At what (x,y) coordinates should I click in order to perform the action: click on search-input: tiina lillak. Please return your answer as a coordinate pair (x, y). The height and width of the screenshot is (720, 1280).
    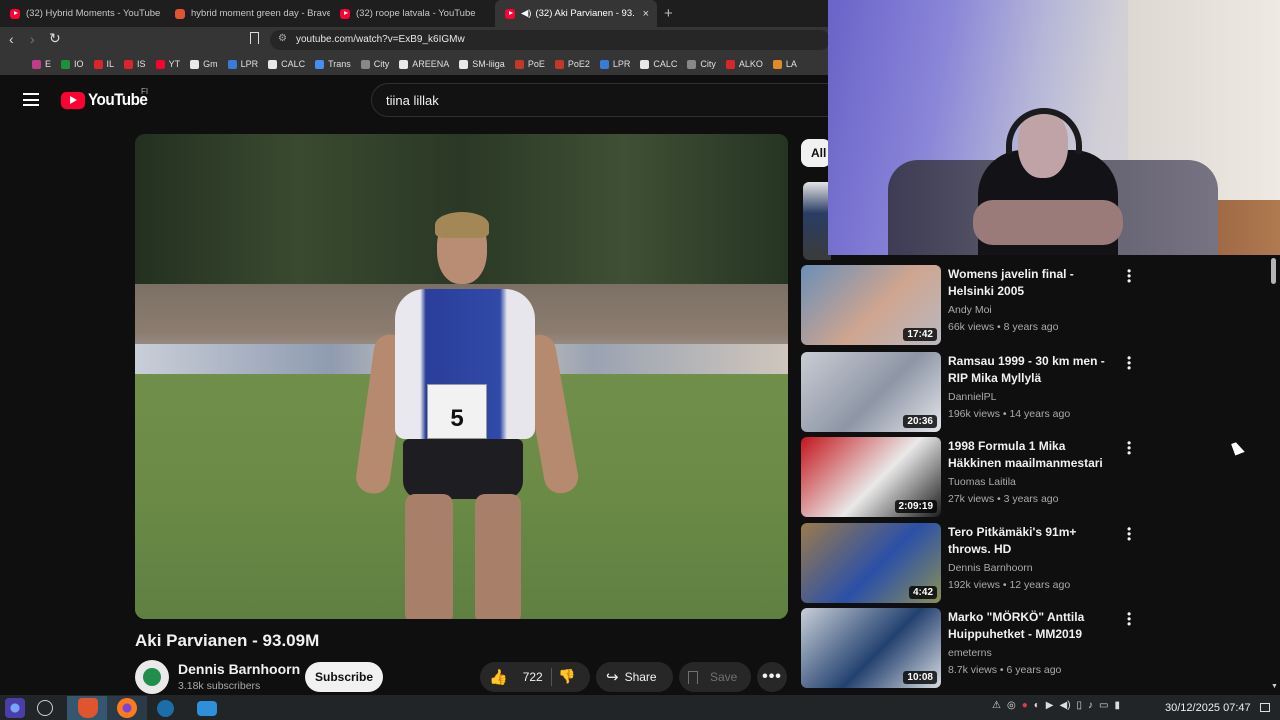
    Looking at the image, I should click on (601, 100).